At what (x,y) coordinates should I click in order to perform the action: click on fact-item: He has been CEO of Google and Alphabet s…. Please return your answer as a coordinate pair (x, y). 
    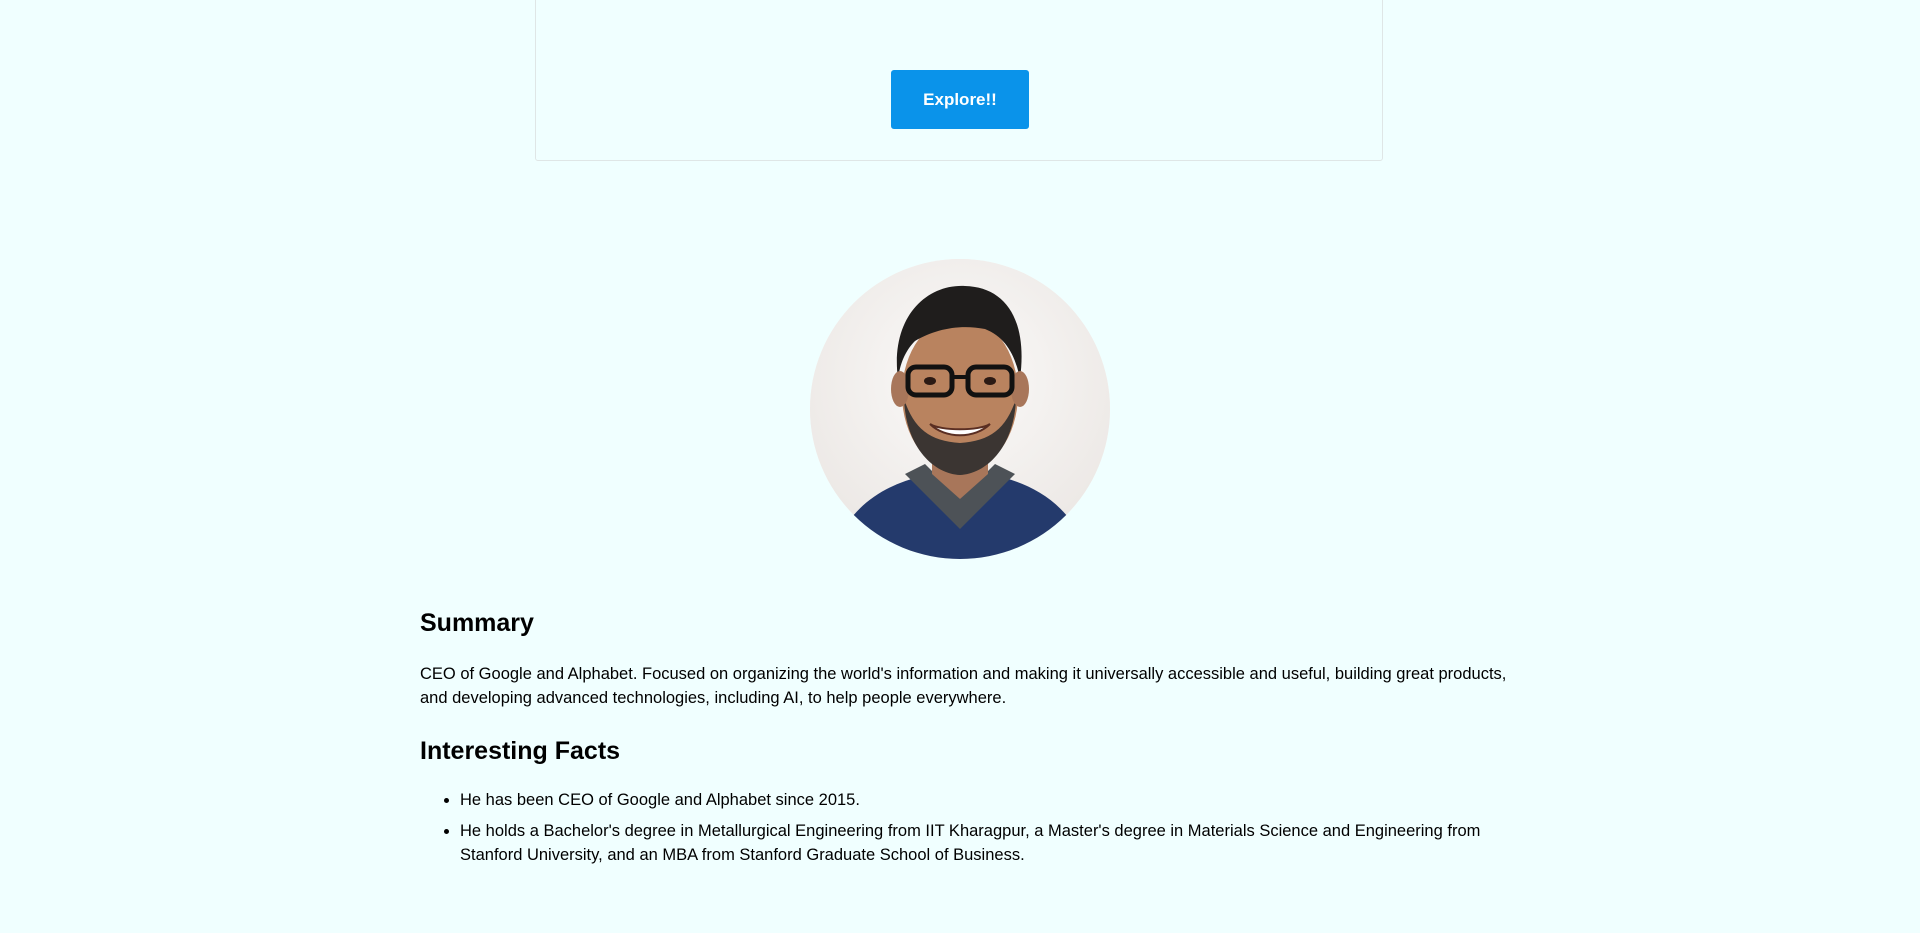
    Looking at the image, I should click on (985, 800).